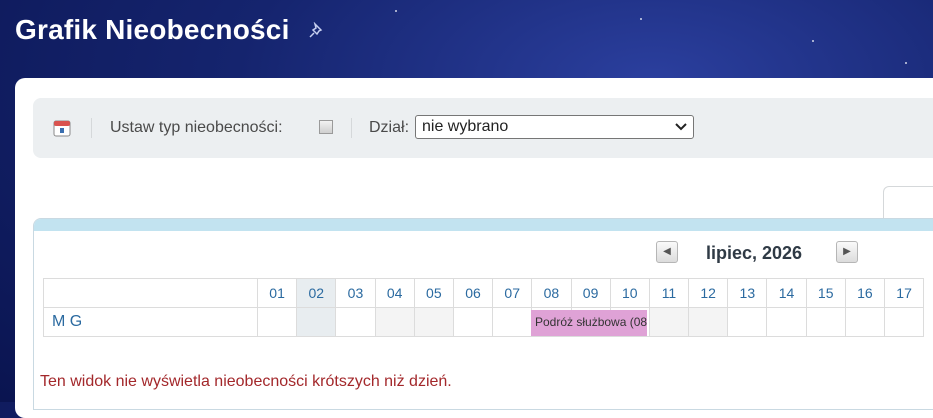 The image size is (933, 418). What do you see at coordinates (589, 323) in the screenshot?
I see `absence-bar: Podróż służbowa (08` at bounding box center [589, 323].